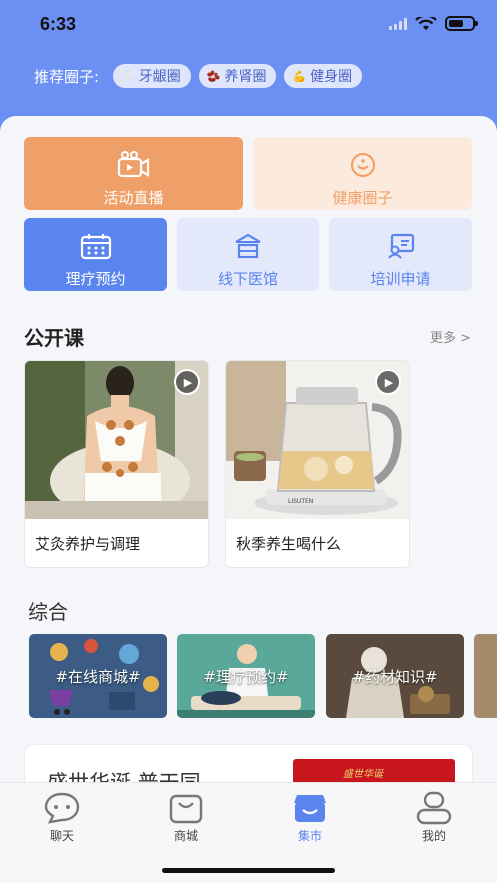 The width and height of the screenshot is (497, 883). What do you see at coordinates (248, 25) in the screenshot?
I see `status-bar: 6:33` at bounding box center [248, 25].